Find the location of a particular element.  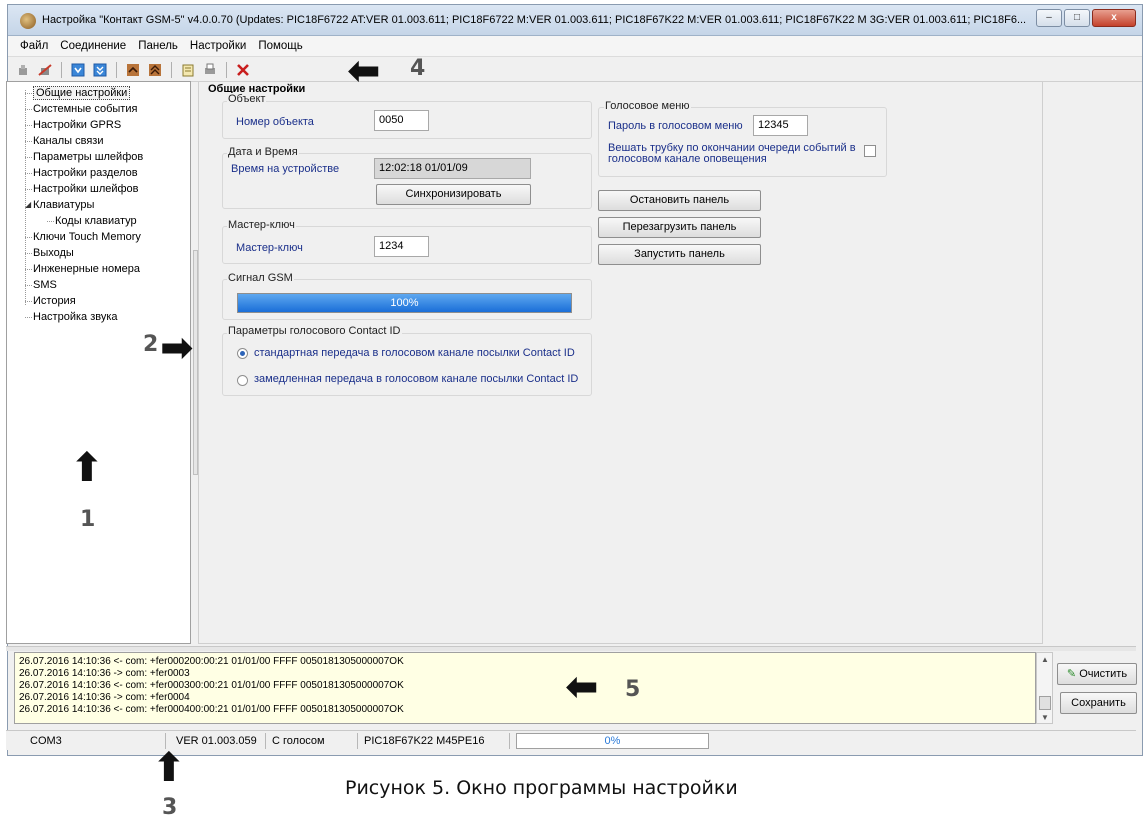

log-scrollbar: ▲ ▼ is located at coordinates (1044, 688).